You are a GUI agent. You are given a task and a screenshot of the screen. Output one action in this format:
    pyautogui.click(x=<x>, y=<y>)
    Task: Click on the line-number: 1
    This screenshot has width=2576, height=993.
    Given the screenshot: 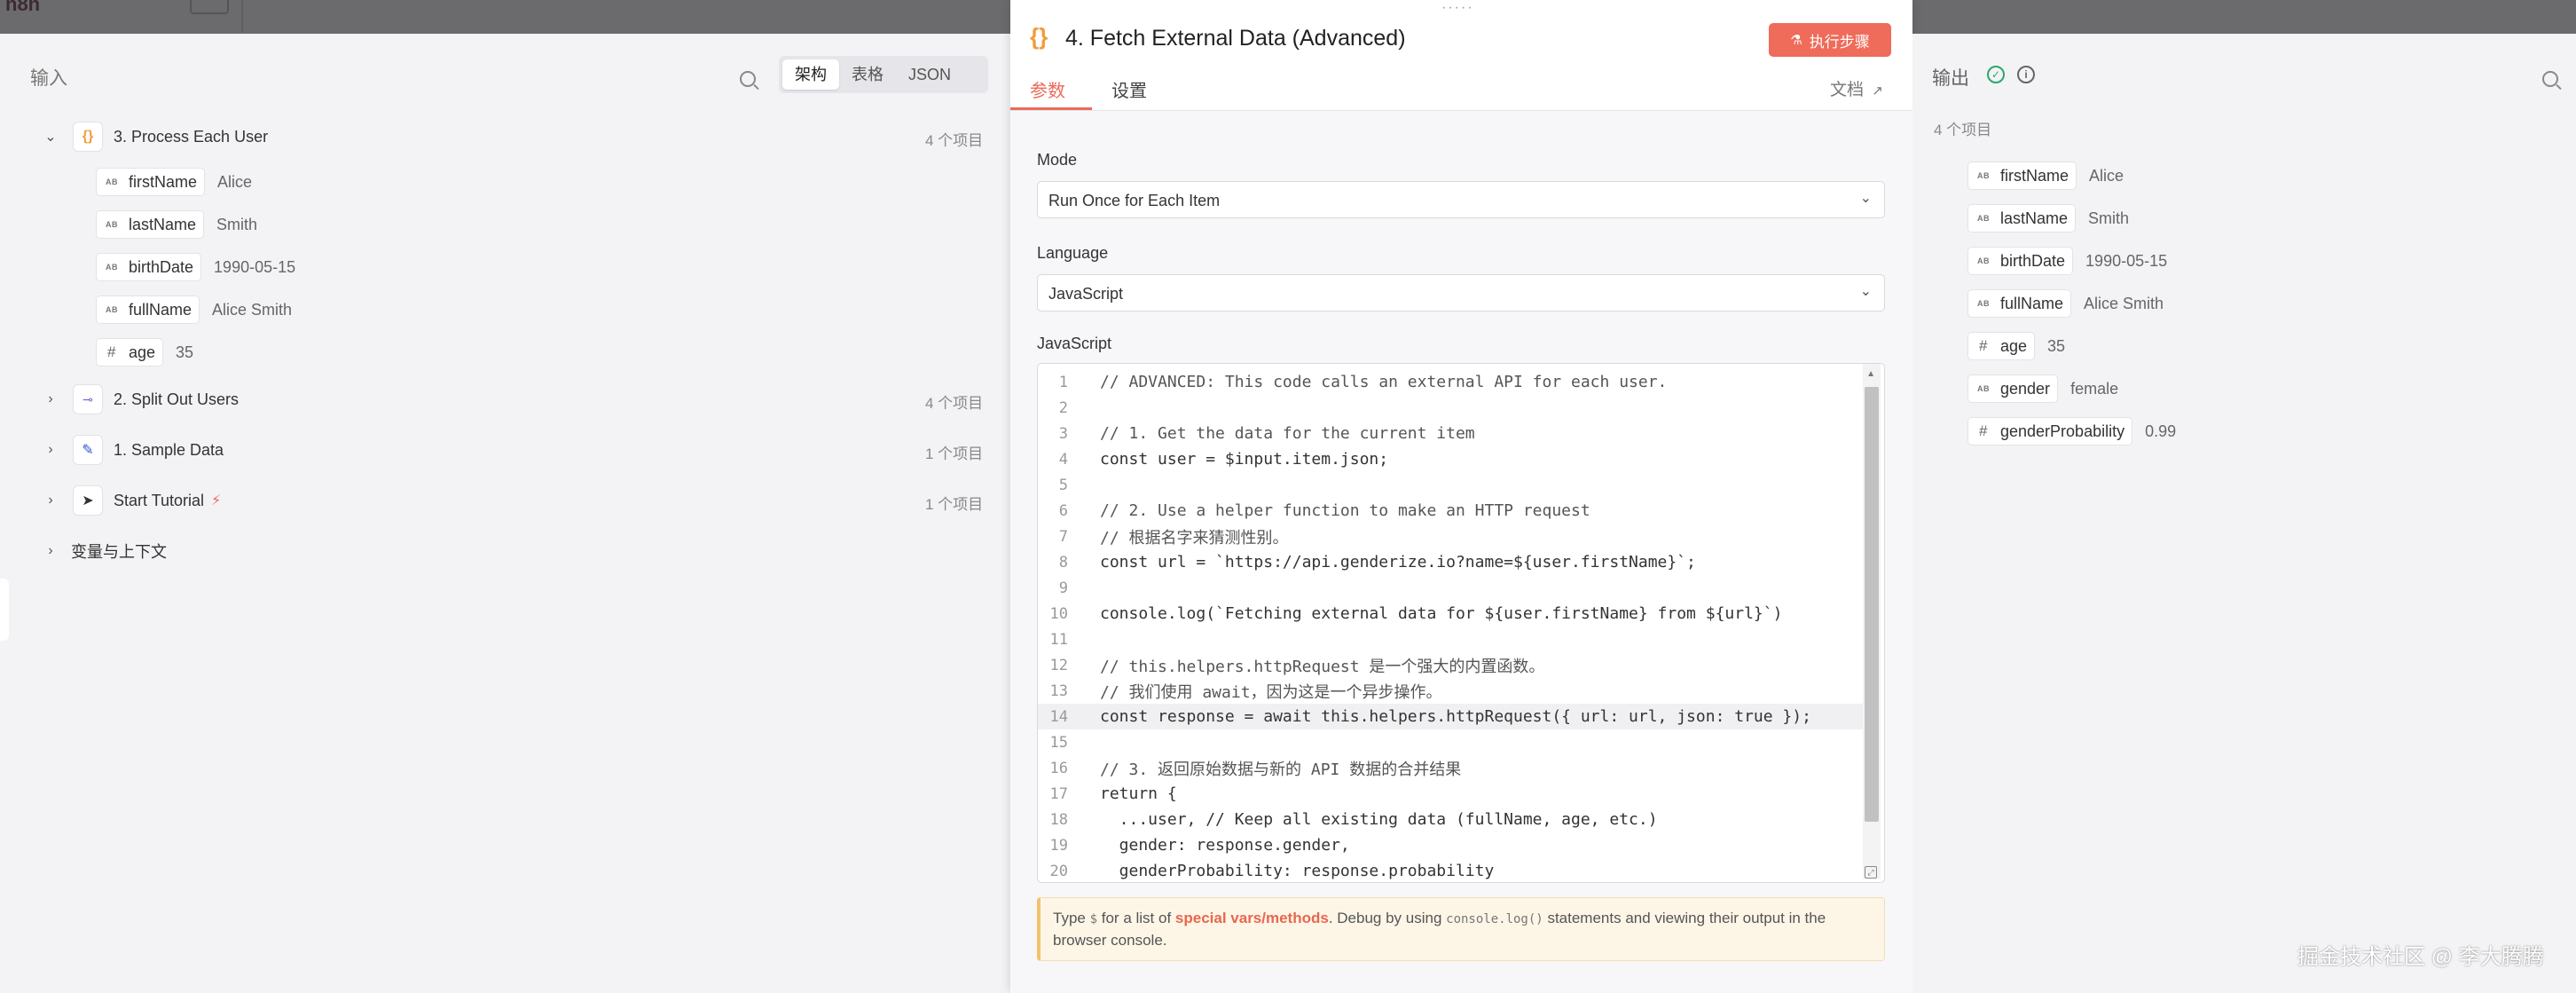 What is the action you would take?
    pyautogui.click(x=1063, y=382)
    